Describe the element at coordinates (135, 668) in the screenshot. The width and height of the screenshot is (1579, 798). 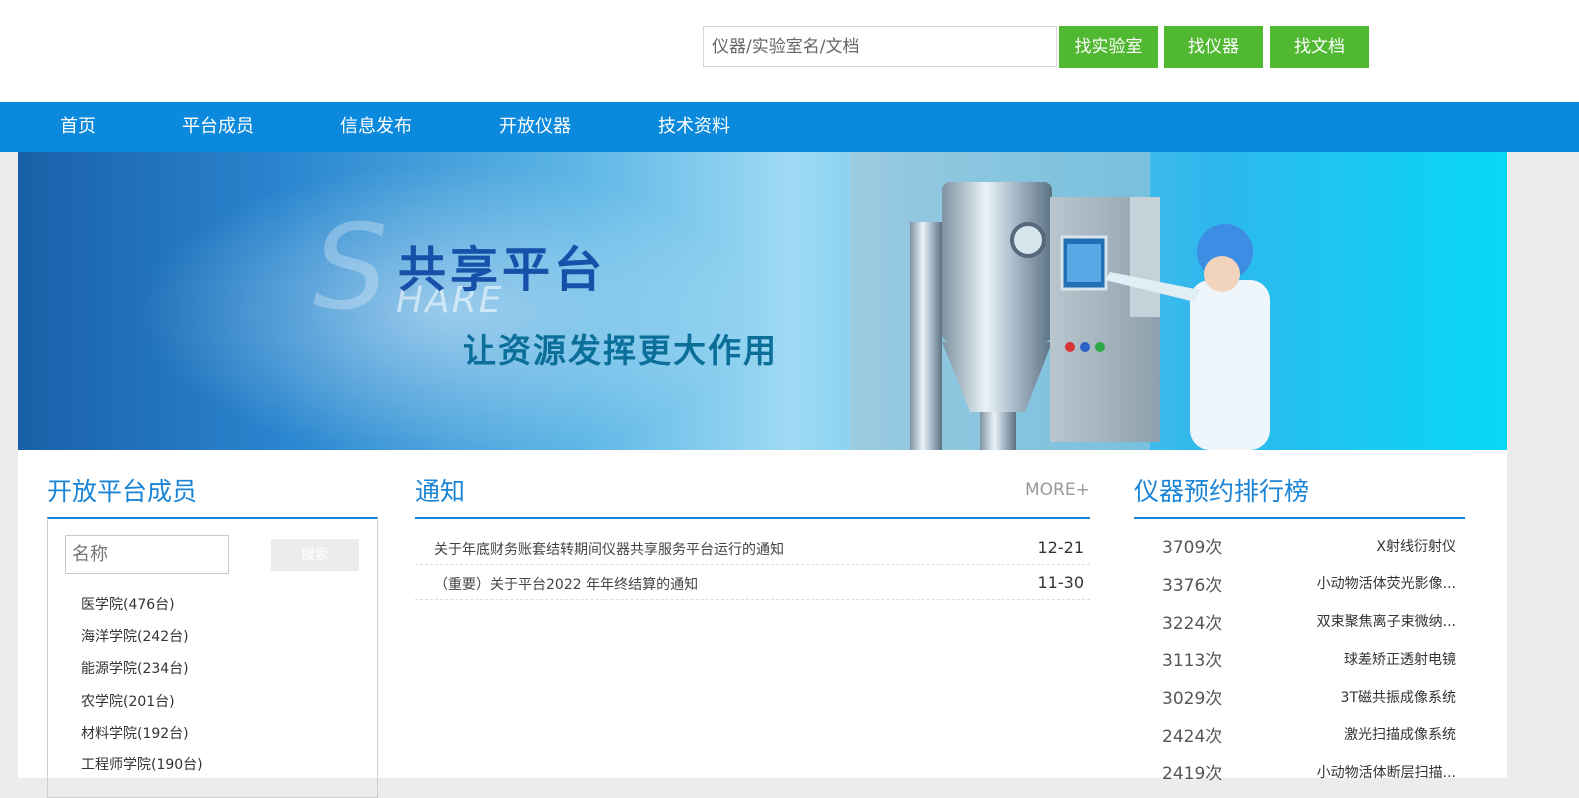
I see `member-item: 能源学院(234台)` at that location.